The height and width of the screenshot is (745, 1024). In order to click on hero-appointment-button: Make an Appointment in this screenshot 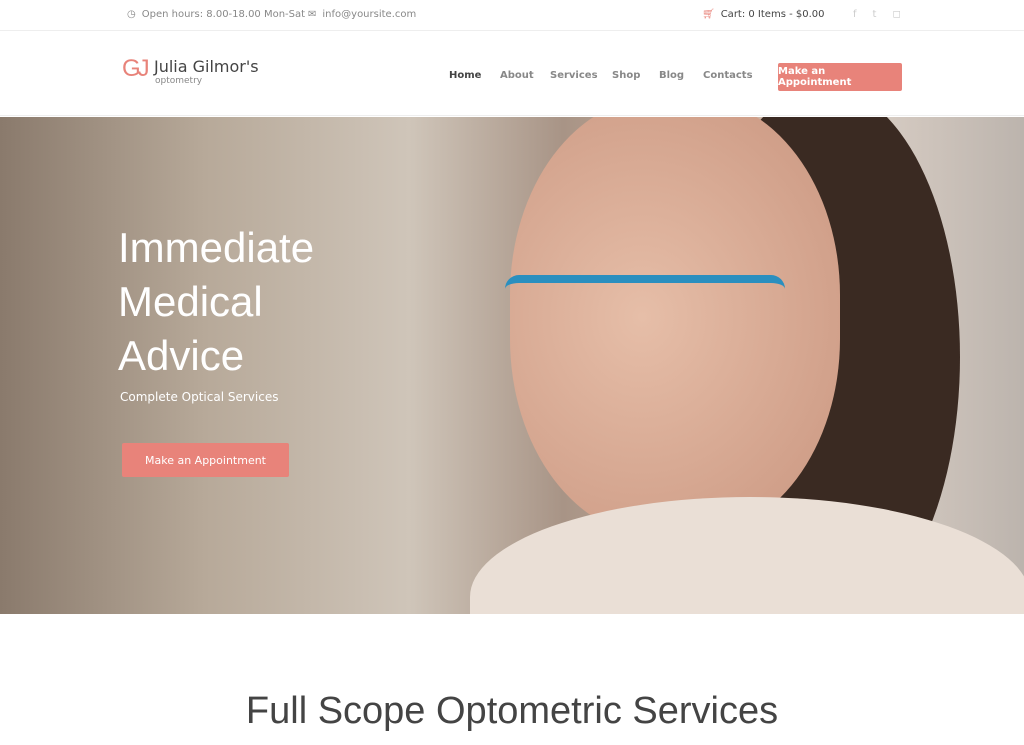, I will do `click(205, 460)`.